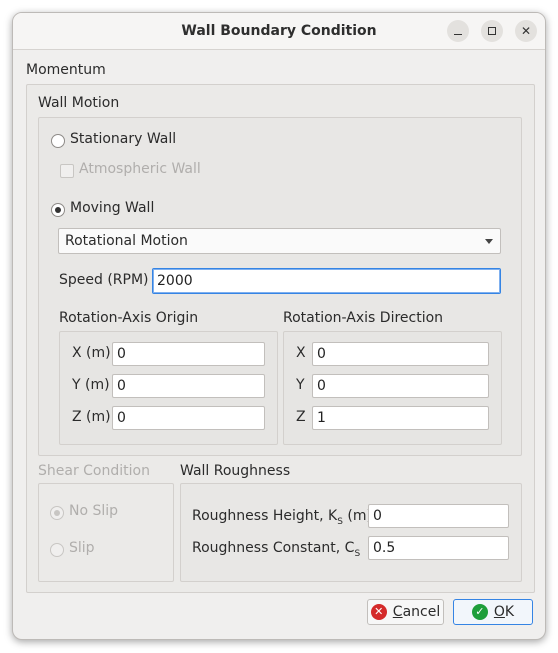  I want to click on origin-z-input: 0, so click(188, 418).